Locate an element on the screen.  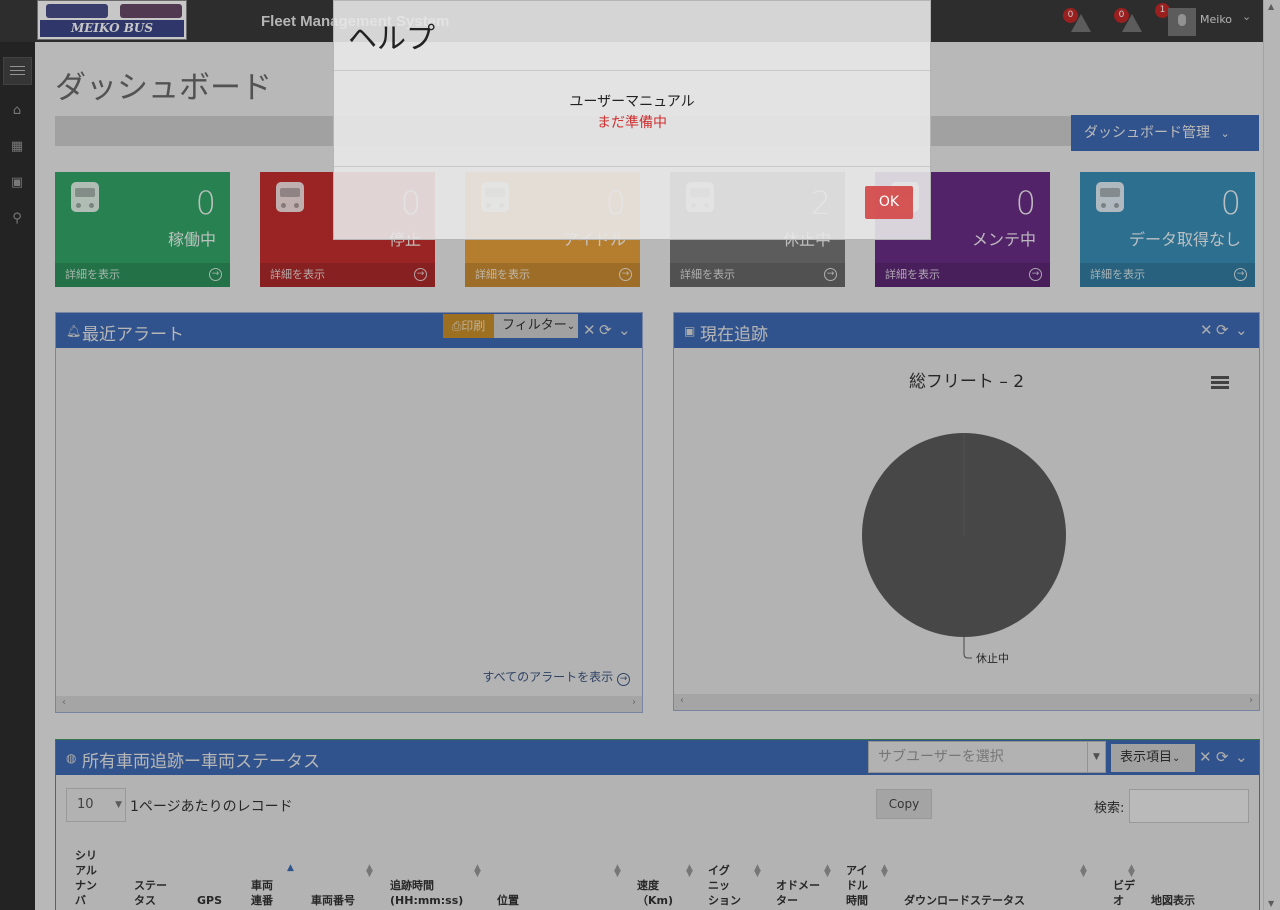
status-message: まだ準備中 is located at coordinates (632, 123).